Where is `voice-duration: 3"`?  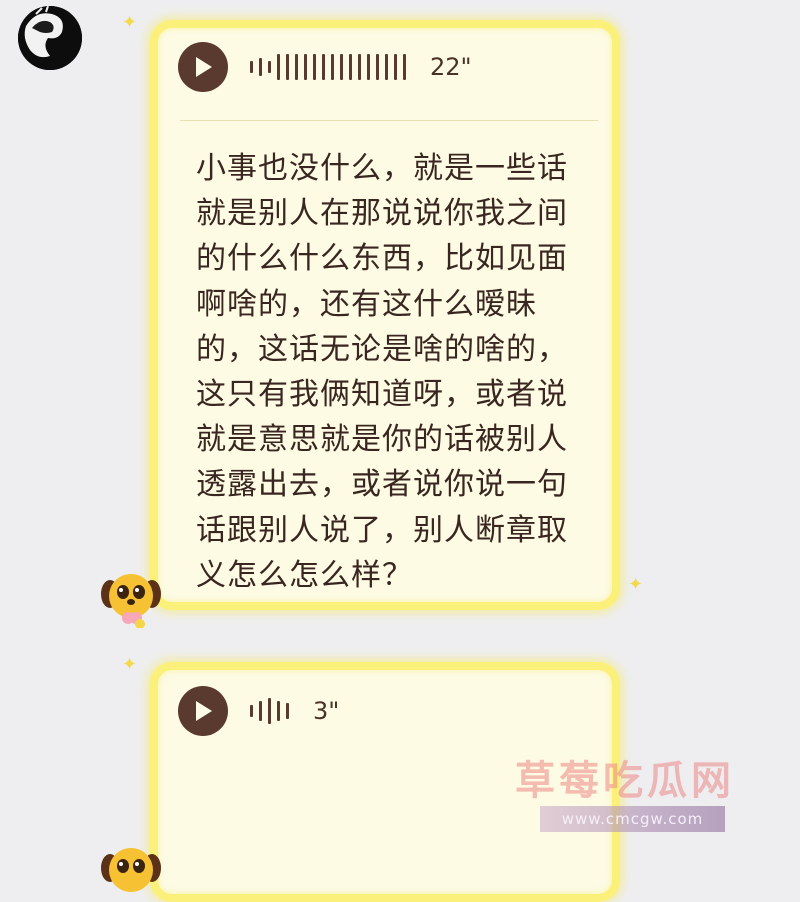 voice-duration: 3" is located at coordinates (326, 711).